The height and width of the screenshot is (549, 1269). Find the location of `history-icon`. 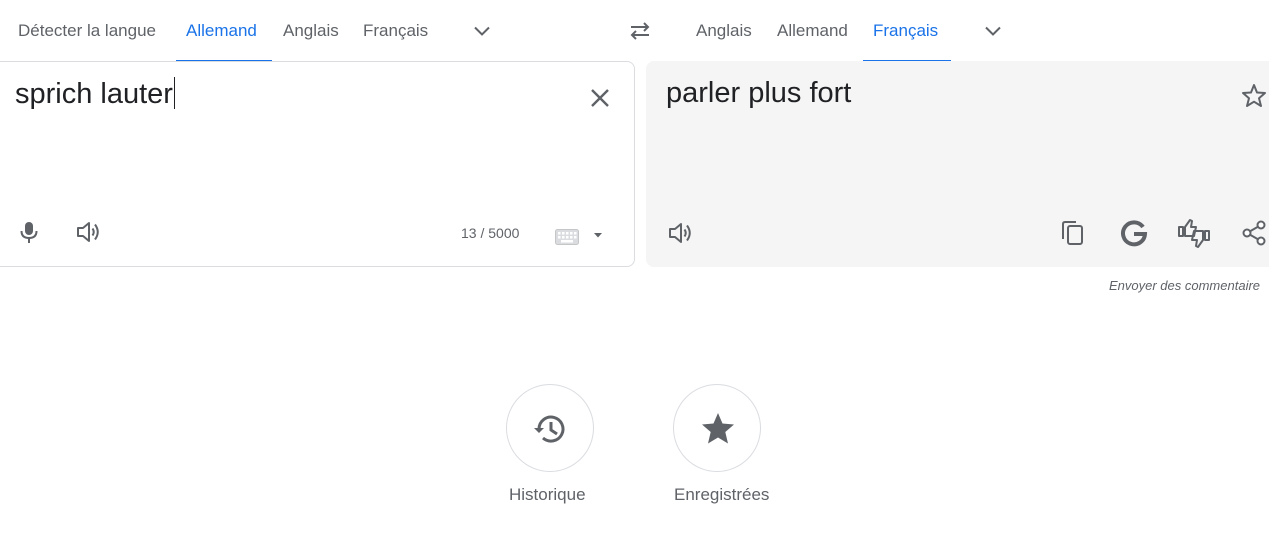

history-icon is located at coordinates (549, 429).